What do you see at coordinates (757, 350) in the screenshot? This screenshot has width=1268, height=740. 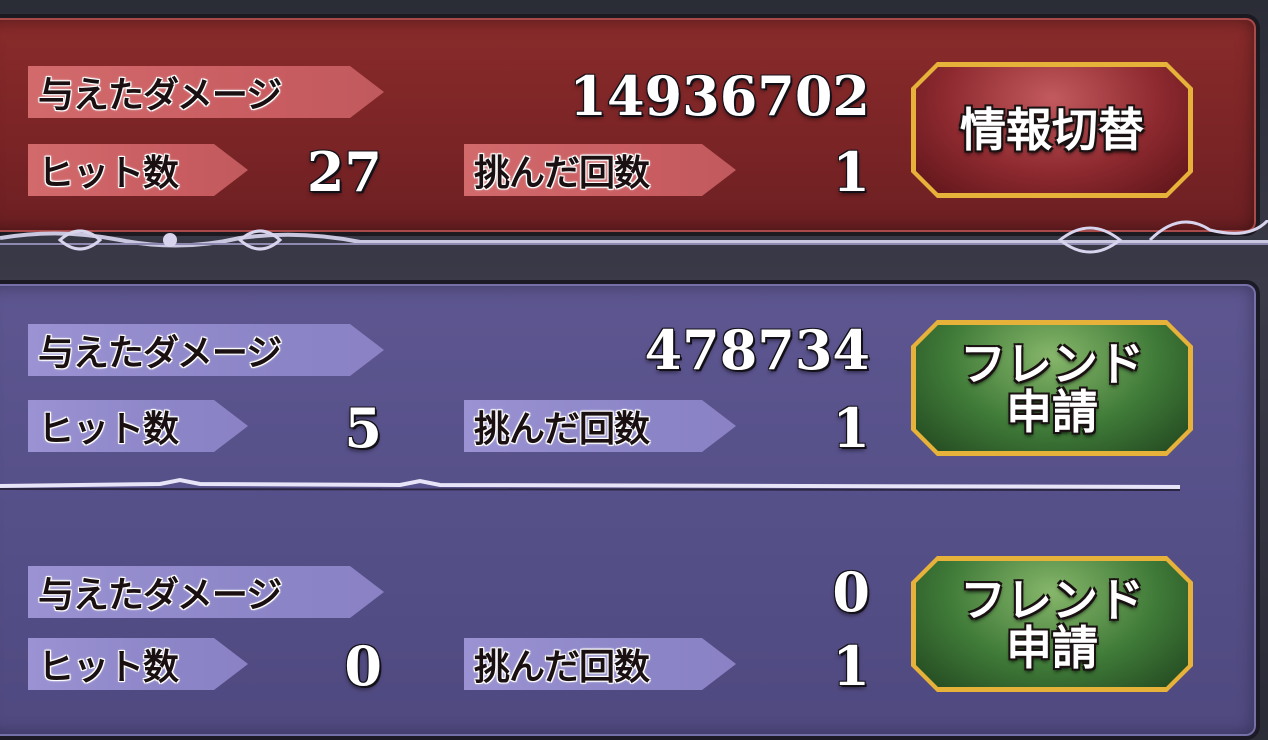 I see `damage-value: 478734` at bounding box center [757, 350].